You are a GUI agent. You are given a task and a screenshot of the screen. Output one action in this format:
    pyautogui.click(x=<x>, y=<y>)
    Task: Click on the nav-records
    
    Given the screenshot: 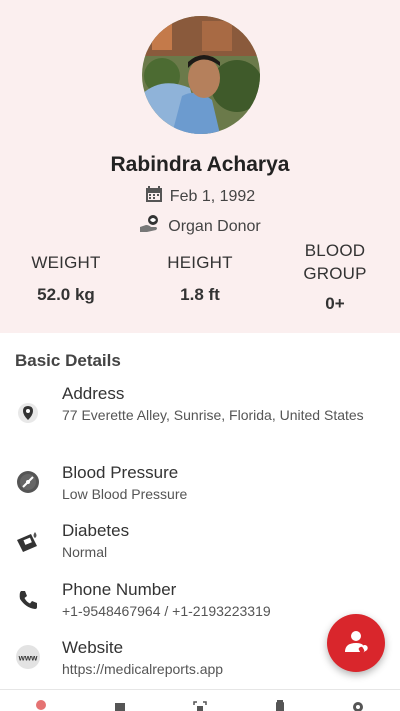 What is the action you would take?
    pyautogui.click(x=120, y=705)
    